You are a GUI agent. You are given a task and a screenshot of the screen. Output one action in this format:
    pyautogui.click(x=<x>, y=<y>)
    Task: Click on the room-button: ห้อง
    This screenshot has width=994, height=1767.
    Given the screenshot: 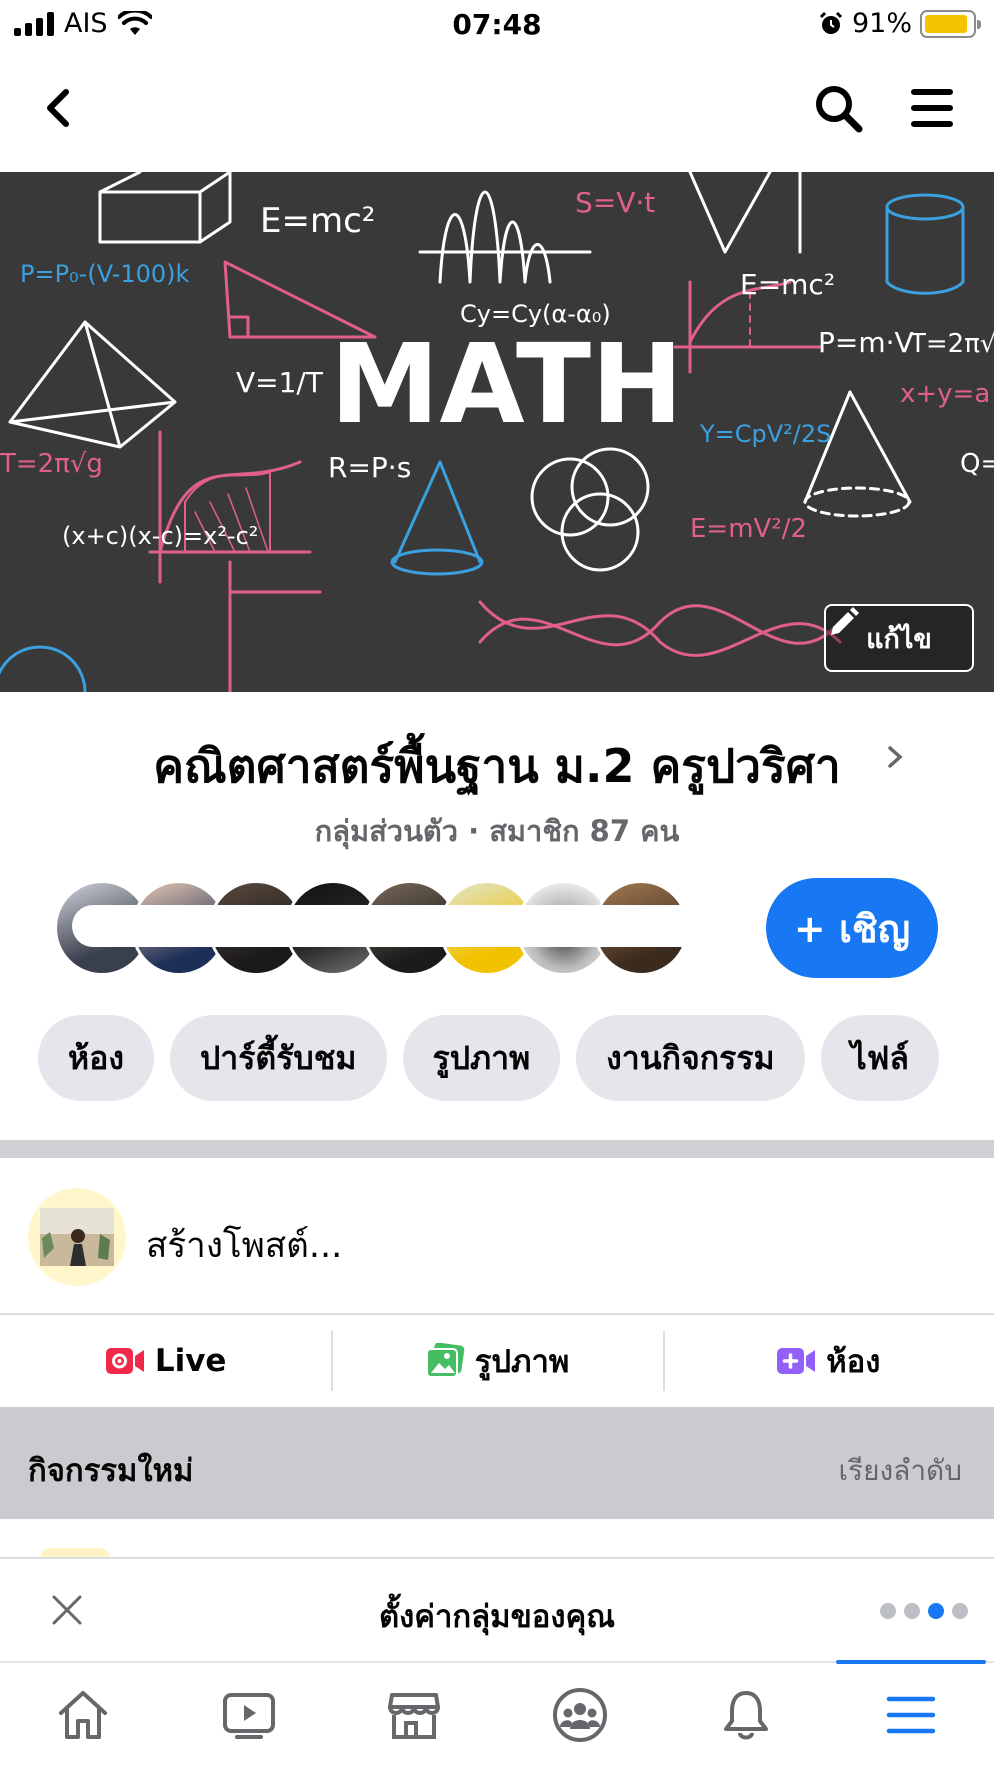 What is the action you would take?
    pyautogui.click(x=828, y=1361)
    